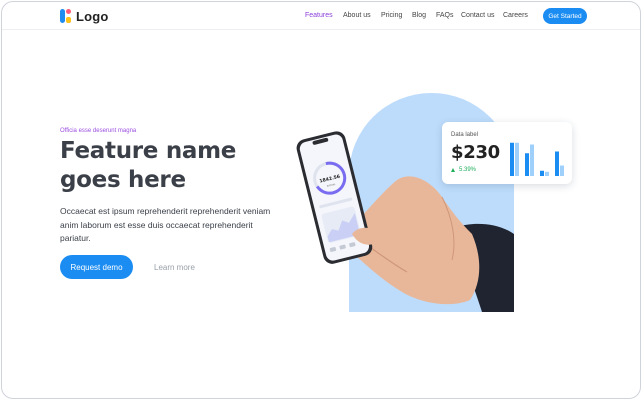  Describe the element at coordinates (465, 135) in the screenshot. I see `data-card-label: Data label` at that location.